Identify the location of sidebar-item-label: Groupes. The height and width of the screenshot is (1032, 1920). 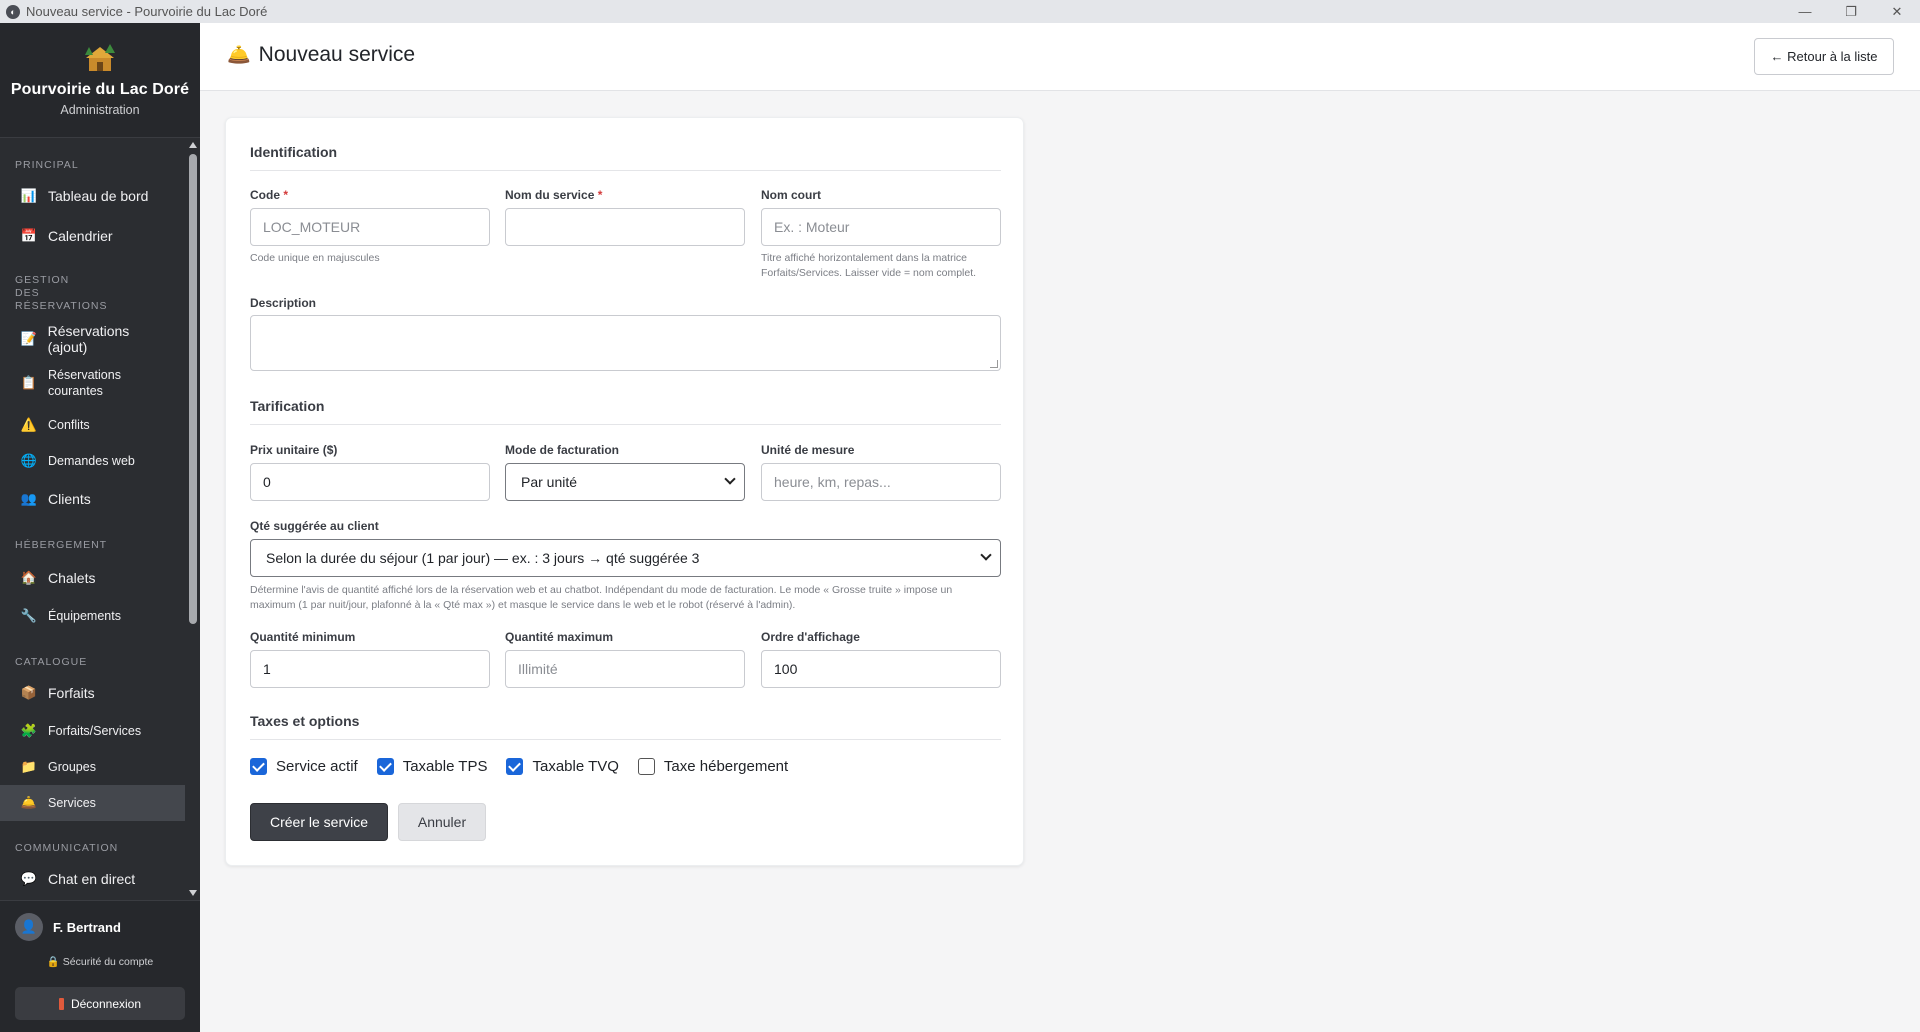
(72, 767).